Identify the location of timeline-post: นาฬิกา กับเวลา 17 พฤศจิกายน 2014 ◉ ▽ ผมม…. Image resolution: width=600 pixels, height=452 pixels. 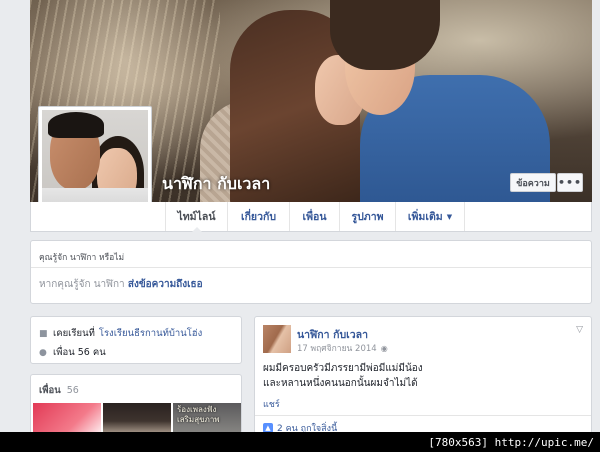
(423, 375).